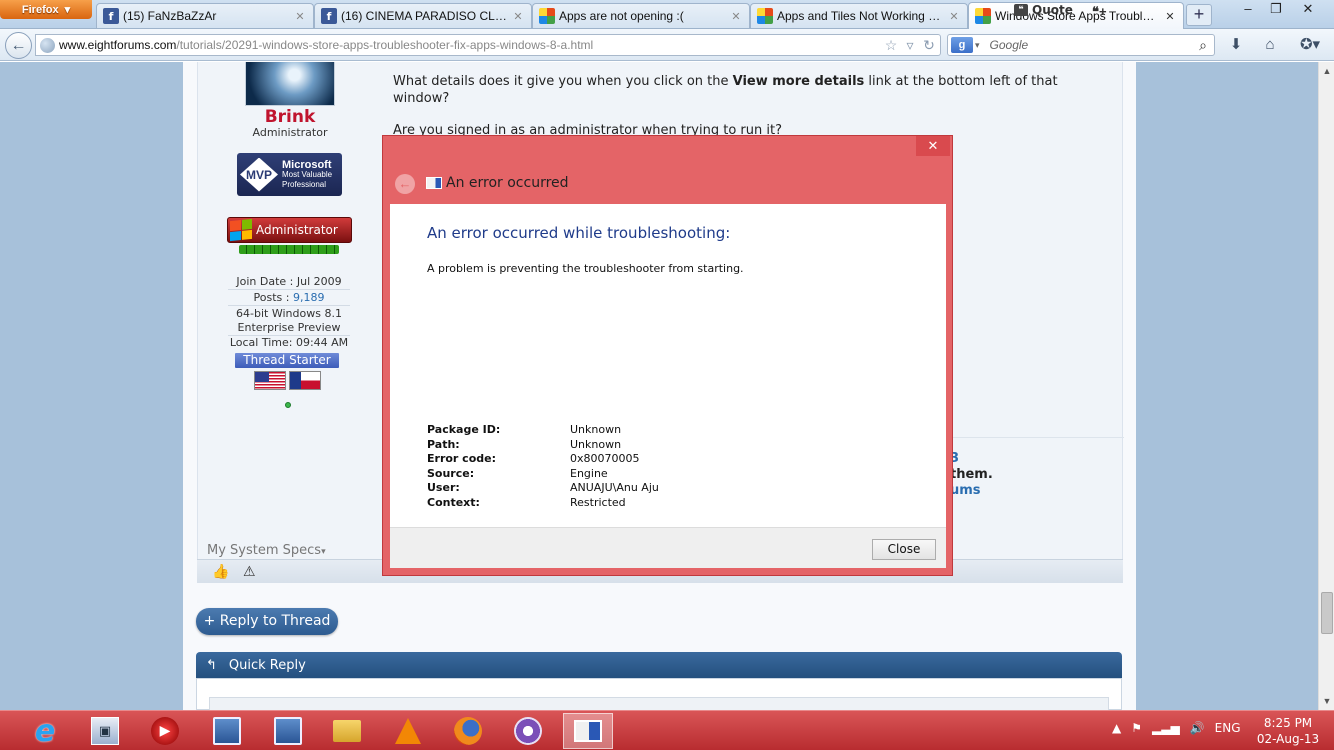 This screenshot has width=1334, height=750. I want to click on back-arrow-icon: ←, so click(405, 184).